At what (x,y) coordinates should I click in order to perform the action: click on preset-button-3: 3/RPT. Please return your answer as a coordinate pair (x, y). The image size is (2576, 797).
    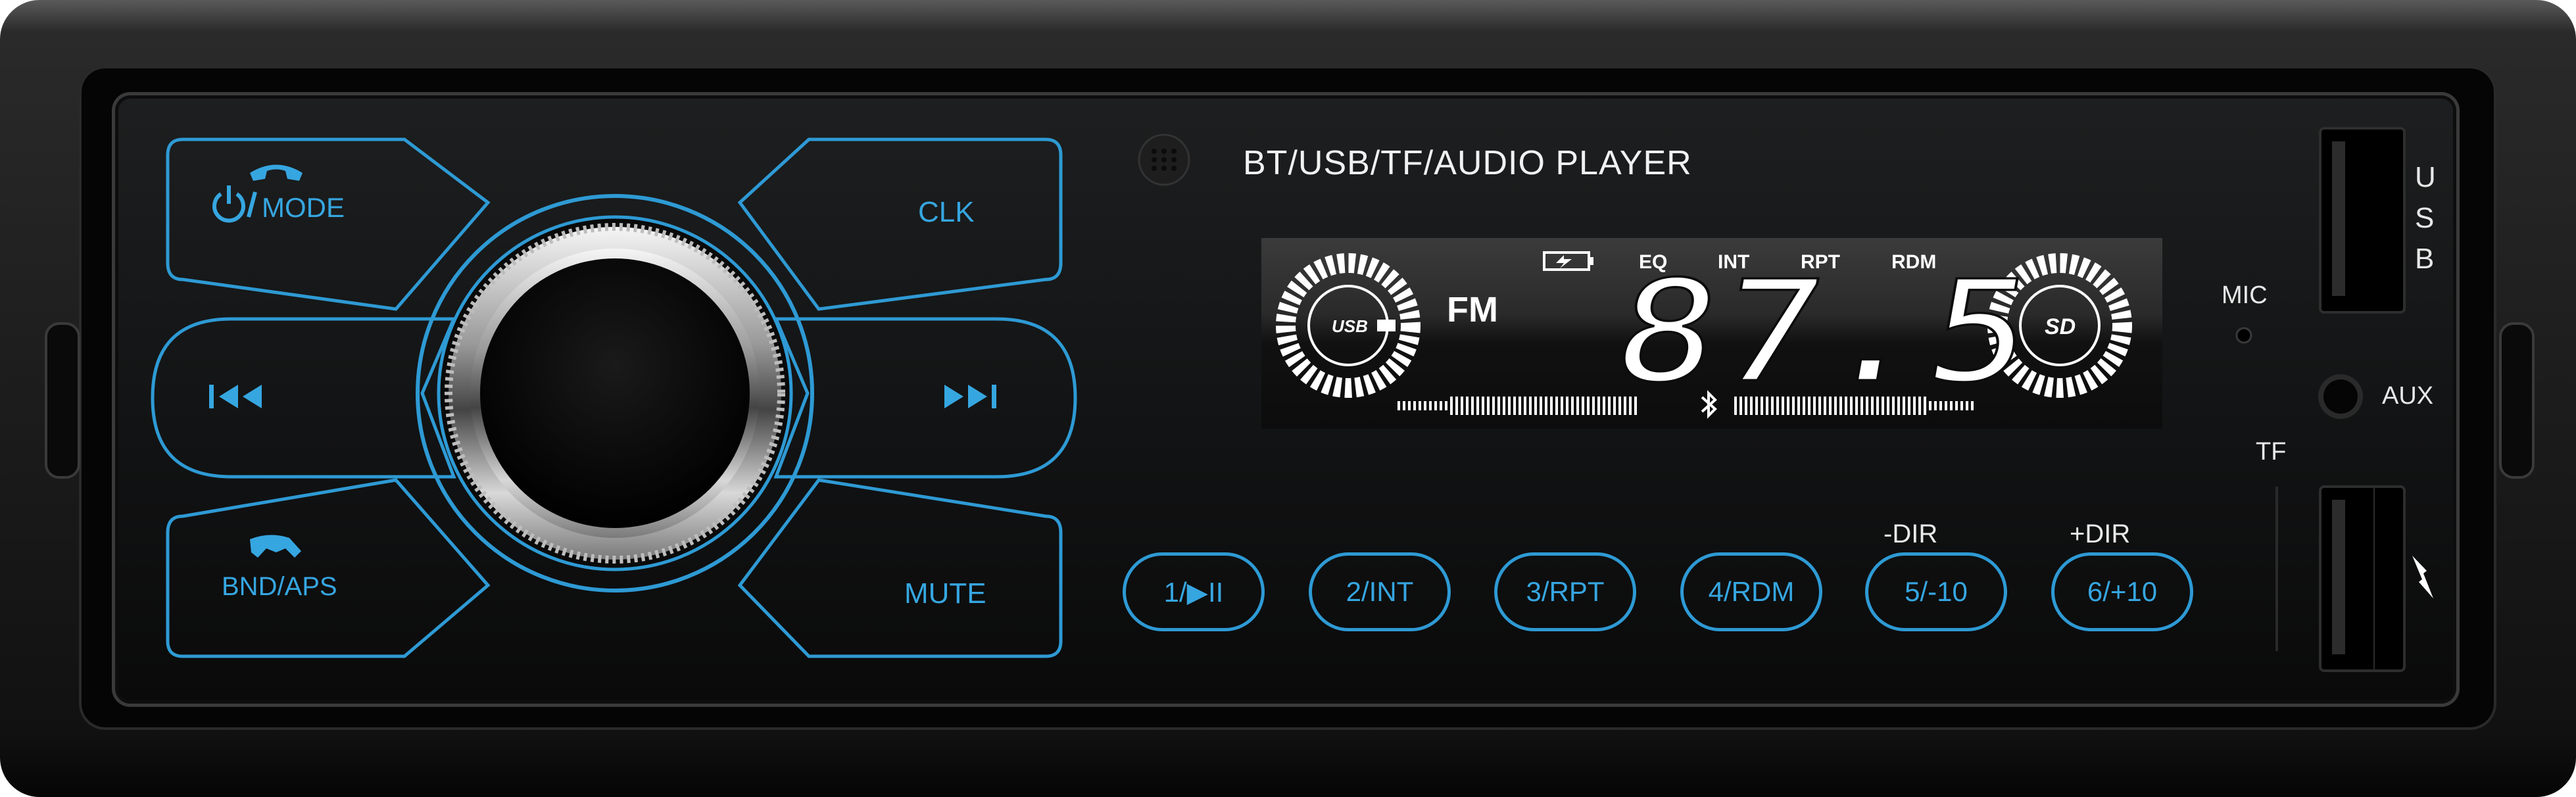
    Looking at the image, I should click on (1565, 591).